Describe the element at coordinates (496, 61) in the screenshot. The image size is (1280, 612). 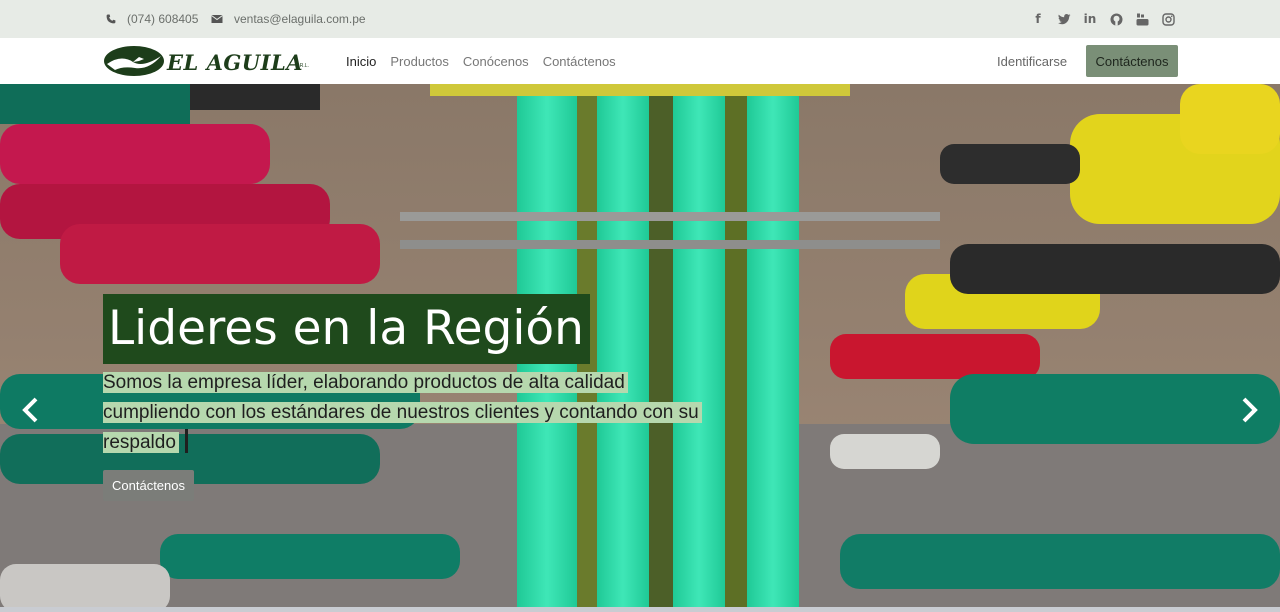
I see `nav-item-conocenos: Conócenos` at that location.